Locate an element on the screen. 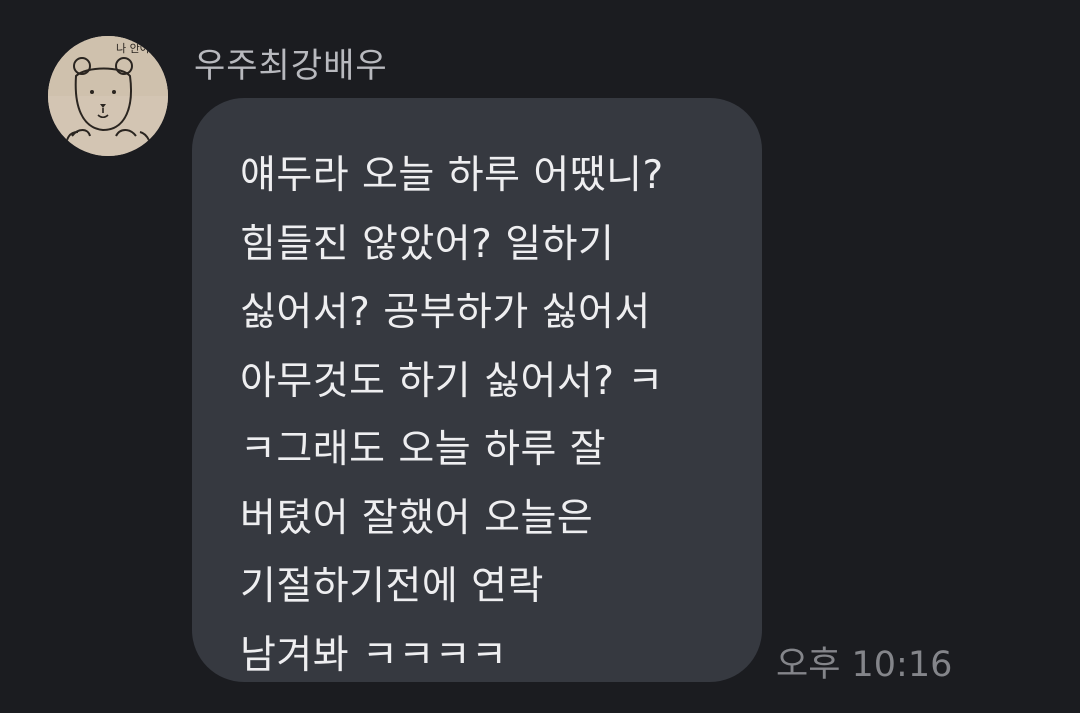 The image size is (1080, 713). message-line: 버텼어 잘했어 오늘은 is located at coordinates (417, 518).